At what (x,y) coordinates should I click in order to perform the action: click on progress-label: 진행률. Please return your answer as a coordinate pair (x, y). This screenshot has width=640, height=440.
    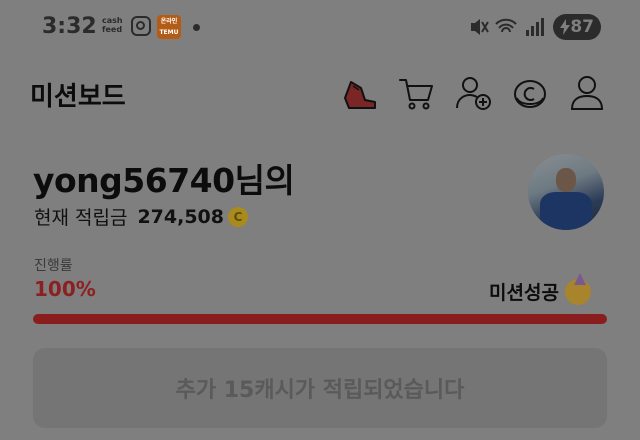
    Looking at the image, I should click on (53, 266).